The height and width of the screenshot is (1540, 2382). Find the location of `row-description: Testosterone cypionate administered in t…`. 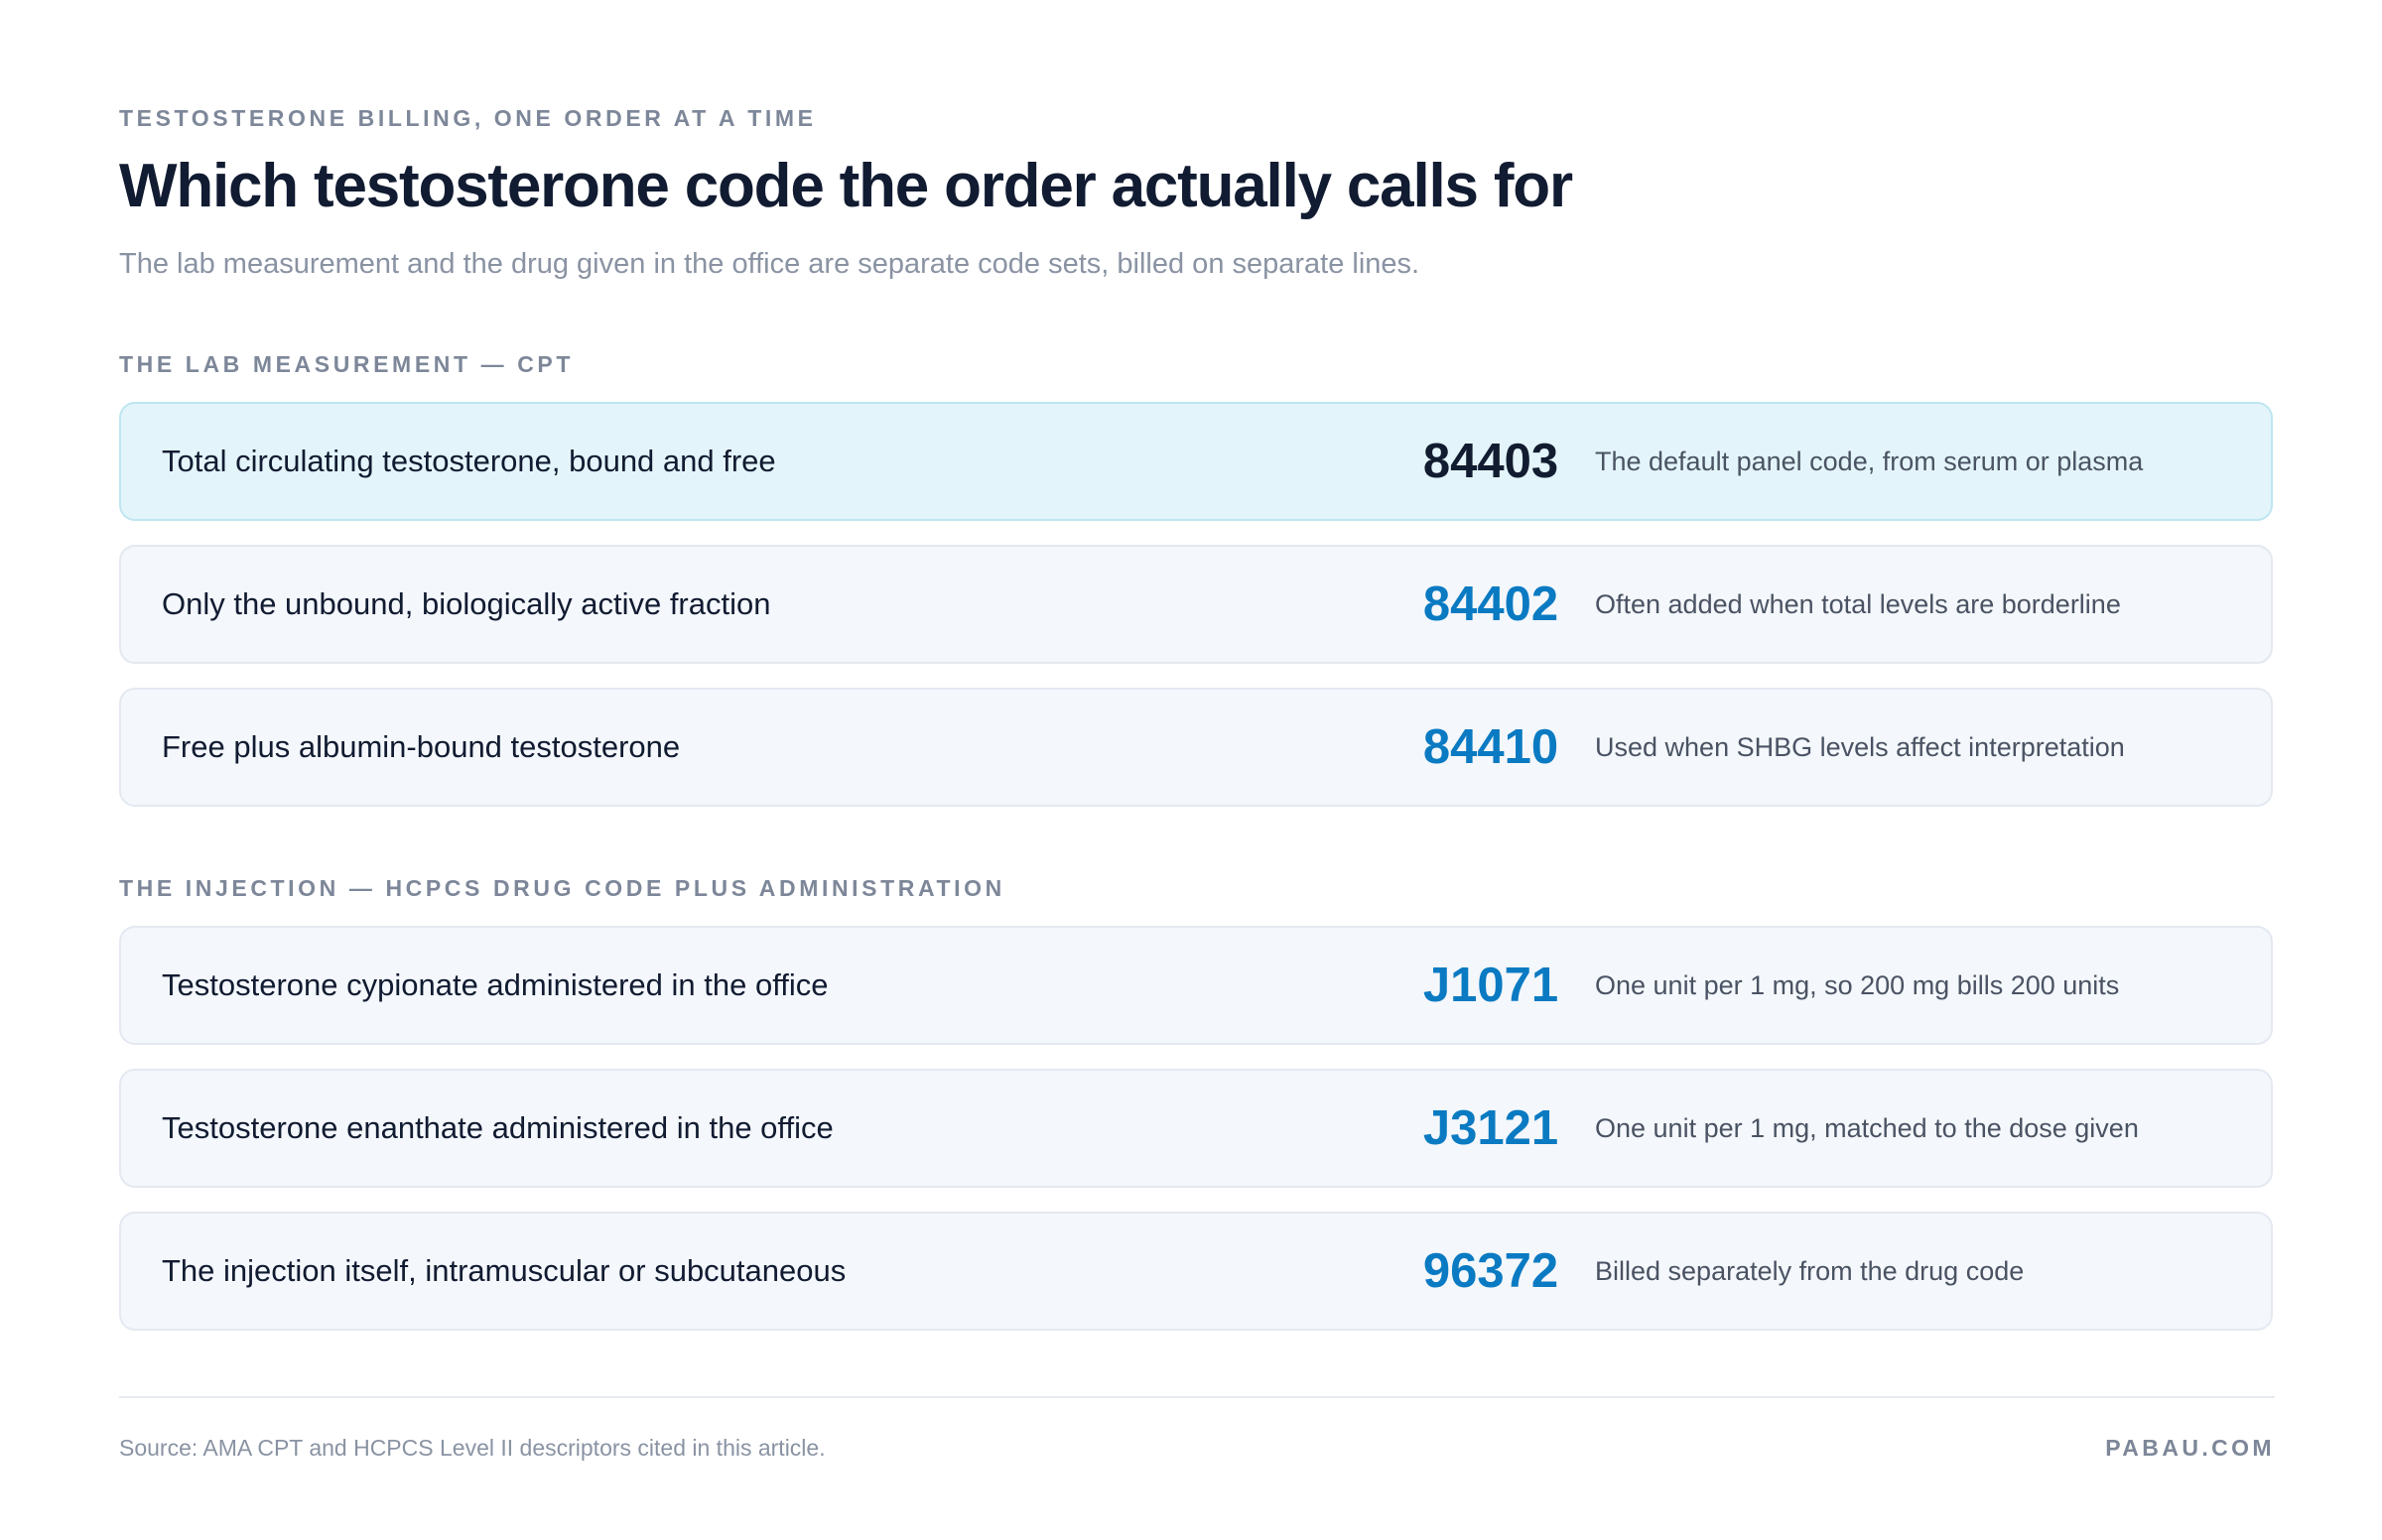

row-description: Testosterone cypionate administered in t… is located at coordinates (495, 984).